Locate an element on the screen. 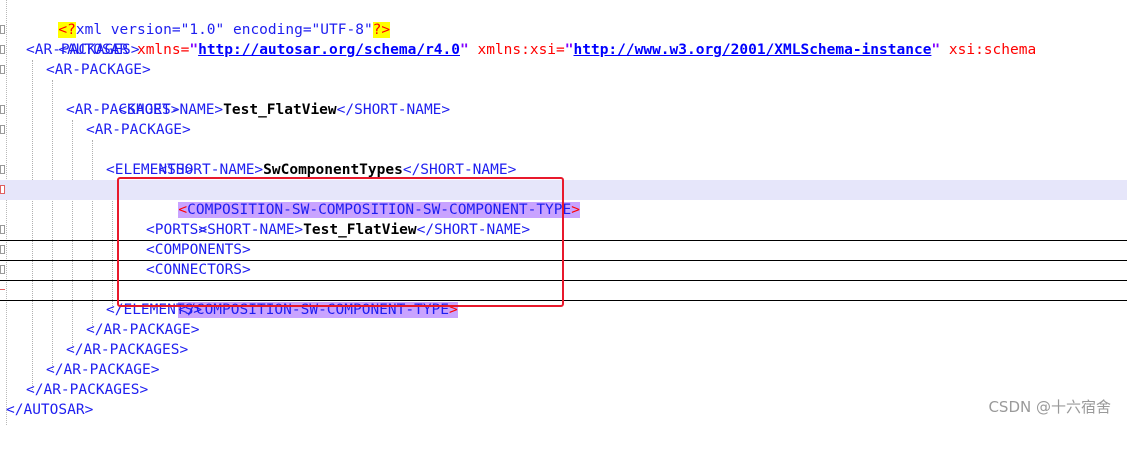 Image resolution: width=1127 pixels, height=460 pixels. code-line-5: <SHORT-NAME>Test_FlatView</SHORT-NAME> is located at coordinates (563, 99).